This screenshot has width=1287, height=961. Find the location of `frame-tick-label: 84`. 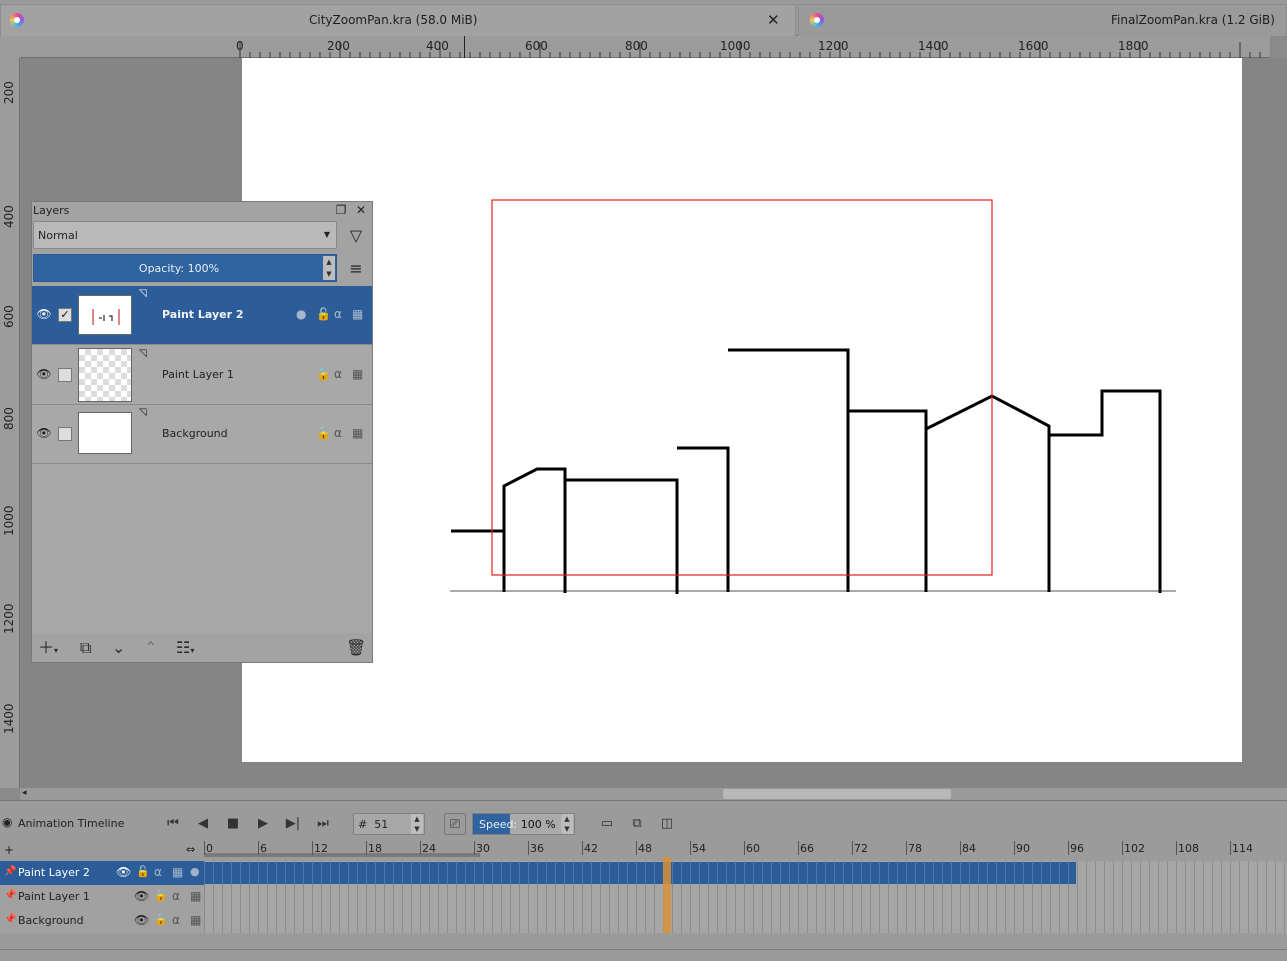

frame-tick-label: 84 is located at coordinates (969, 848).